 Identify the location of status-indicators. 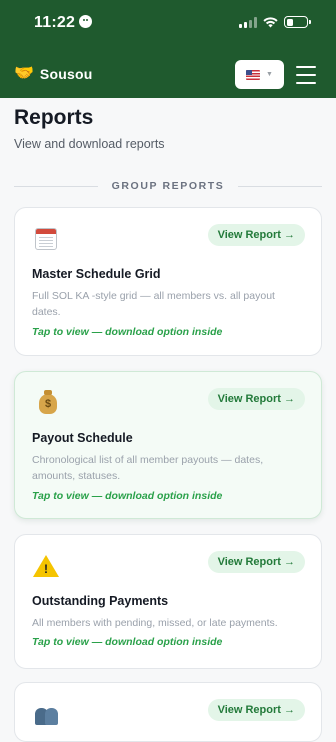
(275, 22).